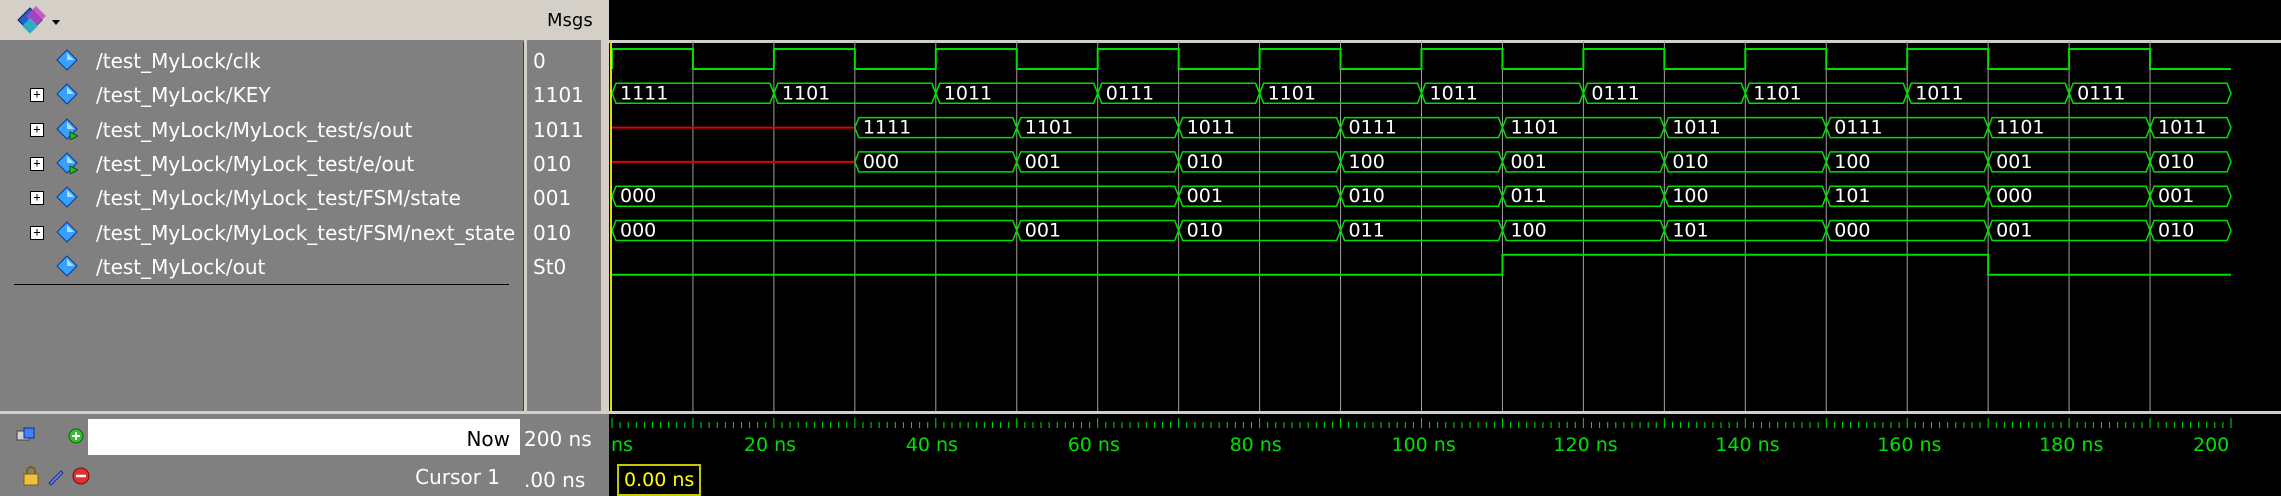 Image resolution: width=2281 pixels, height=496 pixels. I want to click on e-out-value-label: 000, so click(881, 162).